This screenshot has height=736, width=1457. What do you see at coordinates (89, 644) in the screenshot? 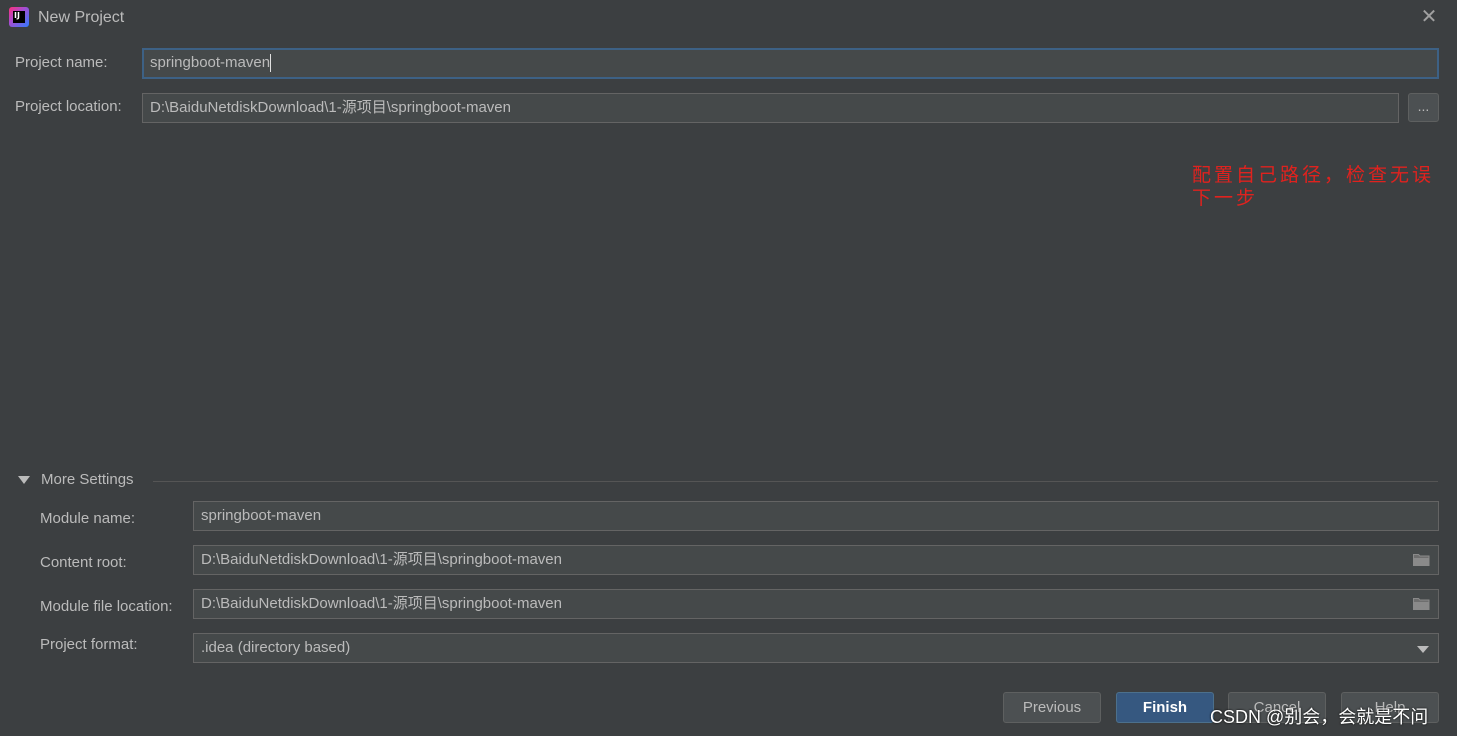
I see `project-format-label: Project format:` at bounding box center [89, 644].